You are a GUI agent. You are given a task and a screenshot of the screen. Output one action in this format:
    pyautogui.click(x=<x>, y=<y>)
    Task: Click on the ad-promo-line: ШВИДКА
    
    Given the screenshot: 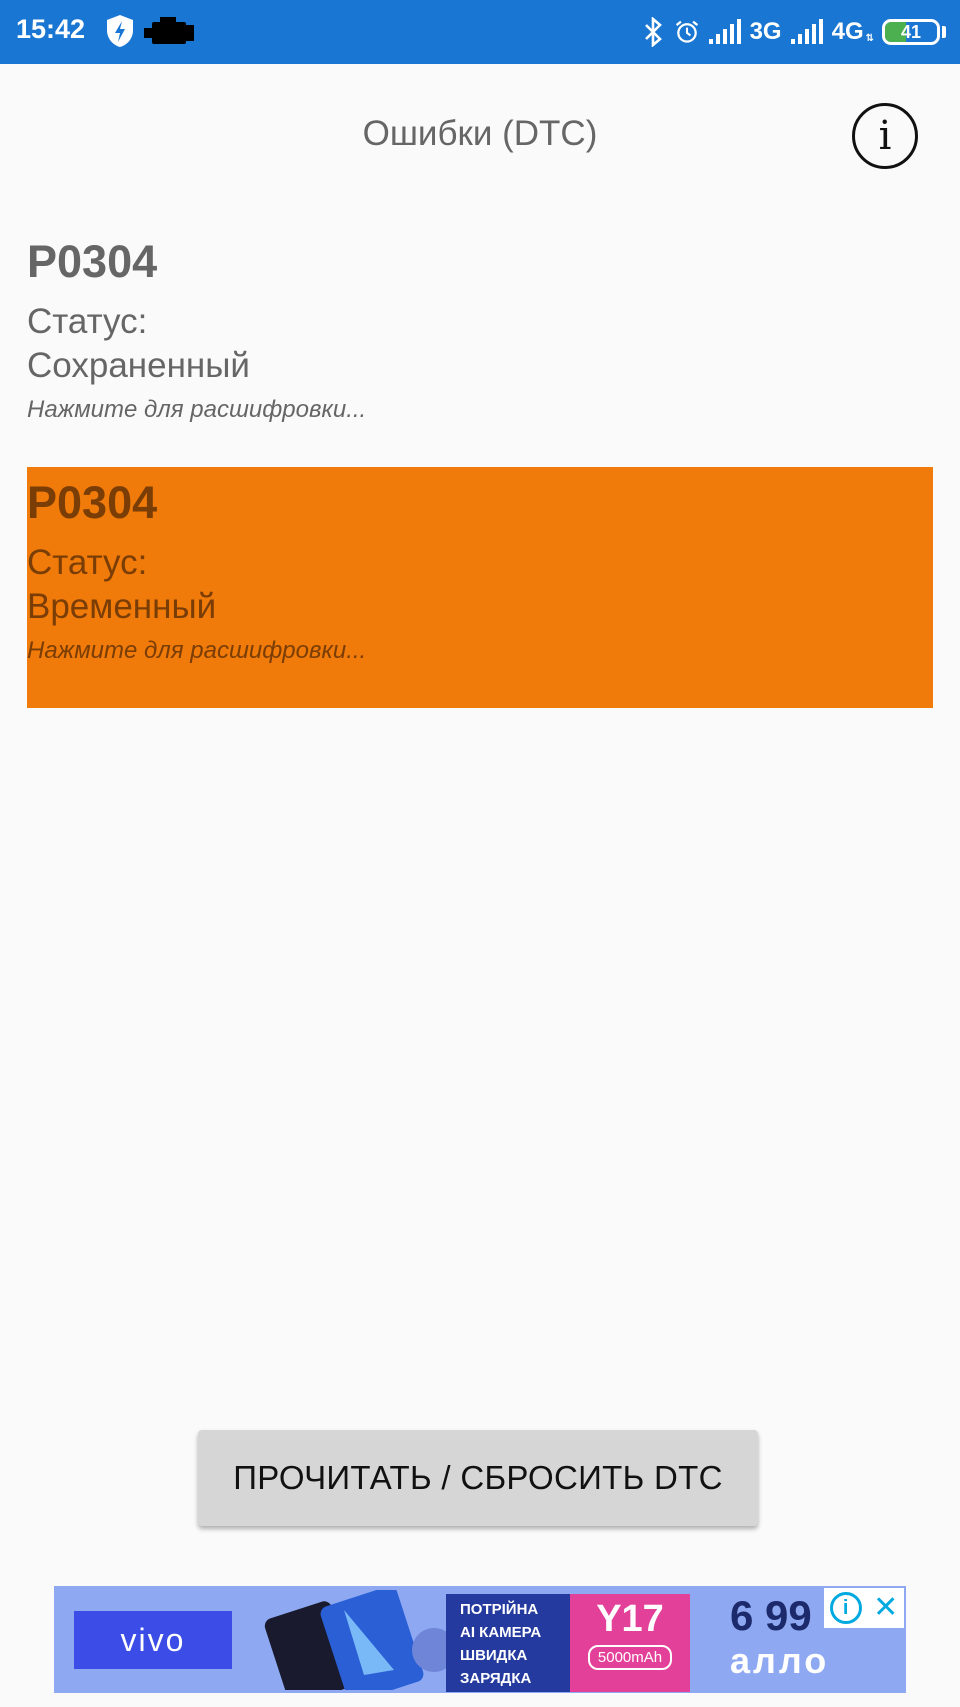 What is the action you would take?
    pyautogui.click(x=494, y=1655)
    